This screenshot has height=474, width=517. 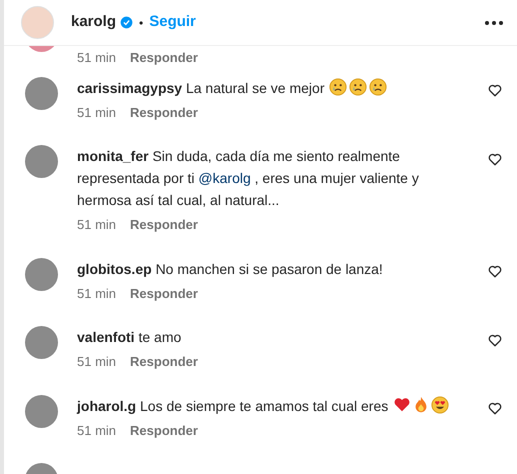 I want to click on username-link: joharol.g, so click(x=106, y=406).